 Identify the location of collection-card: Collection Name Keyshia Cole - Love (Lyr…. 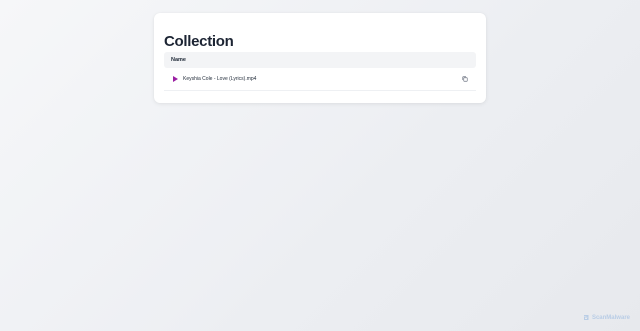
(320, 58).